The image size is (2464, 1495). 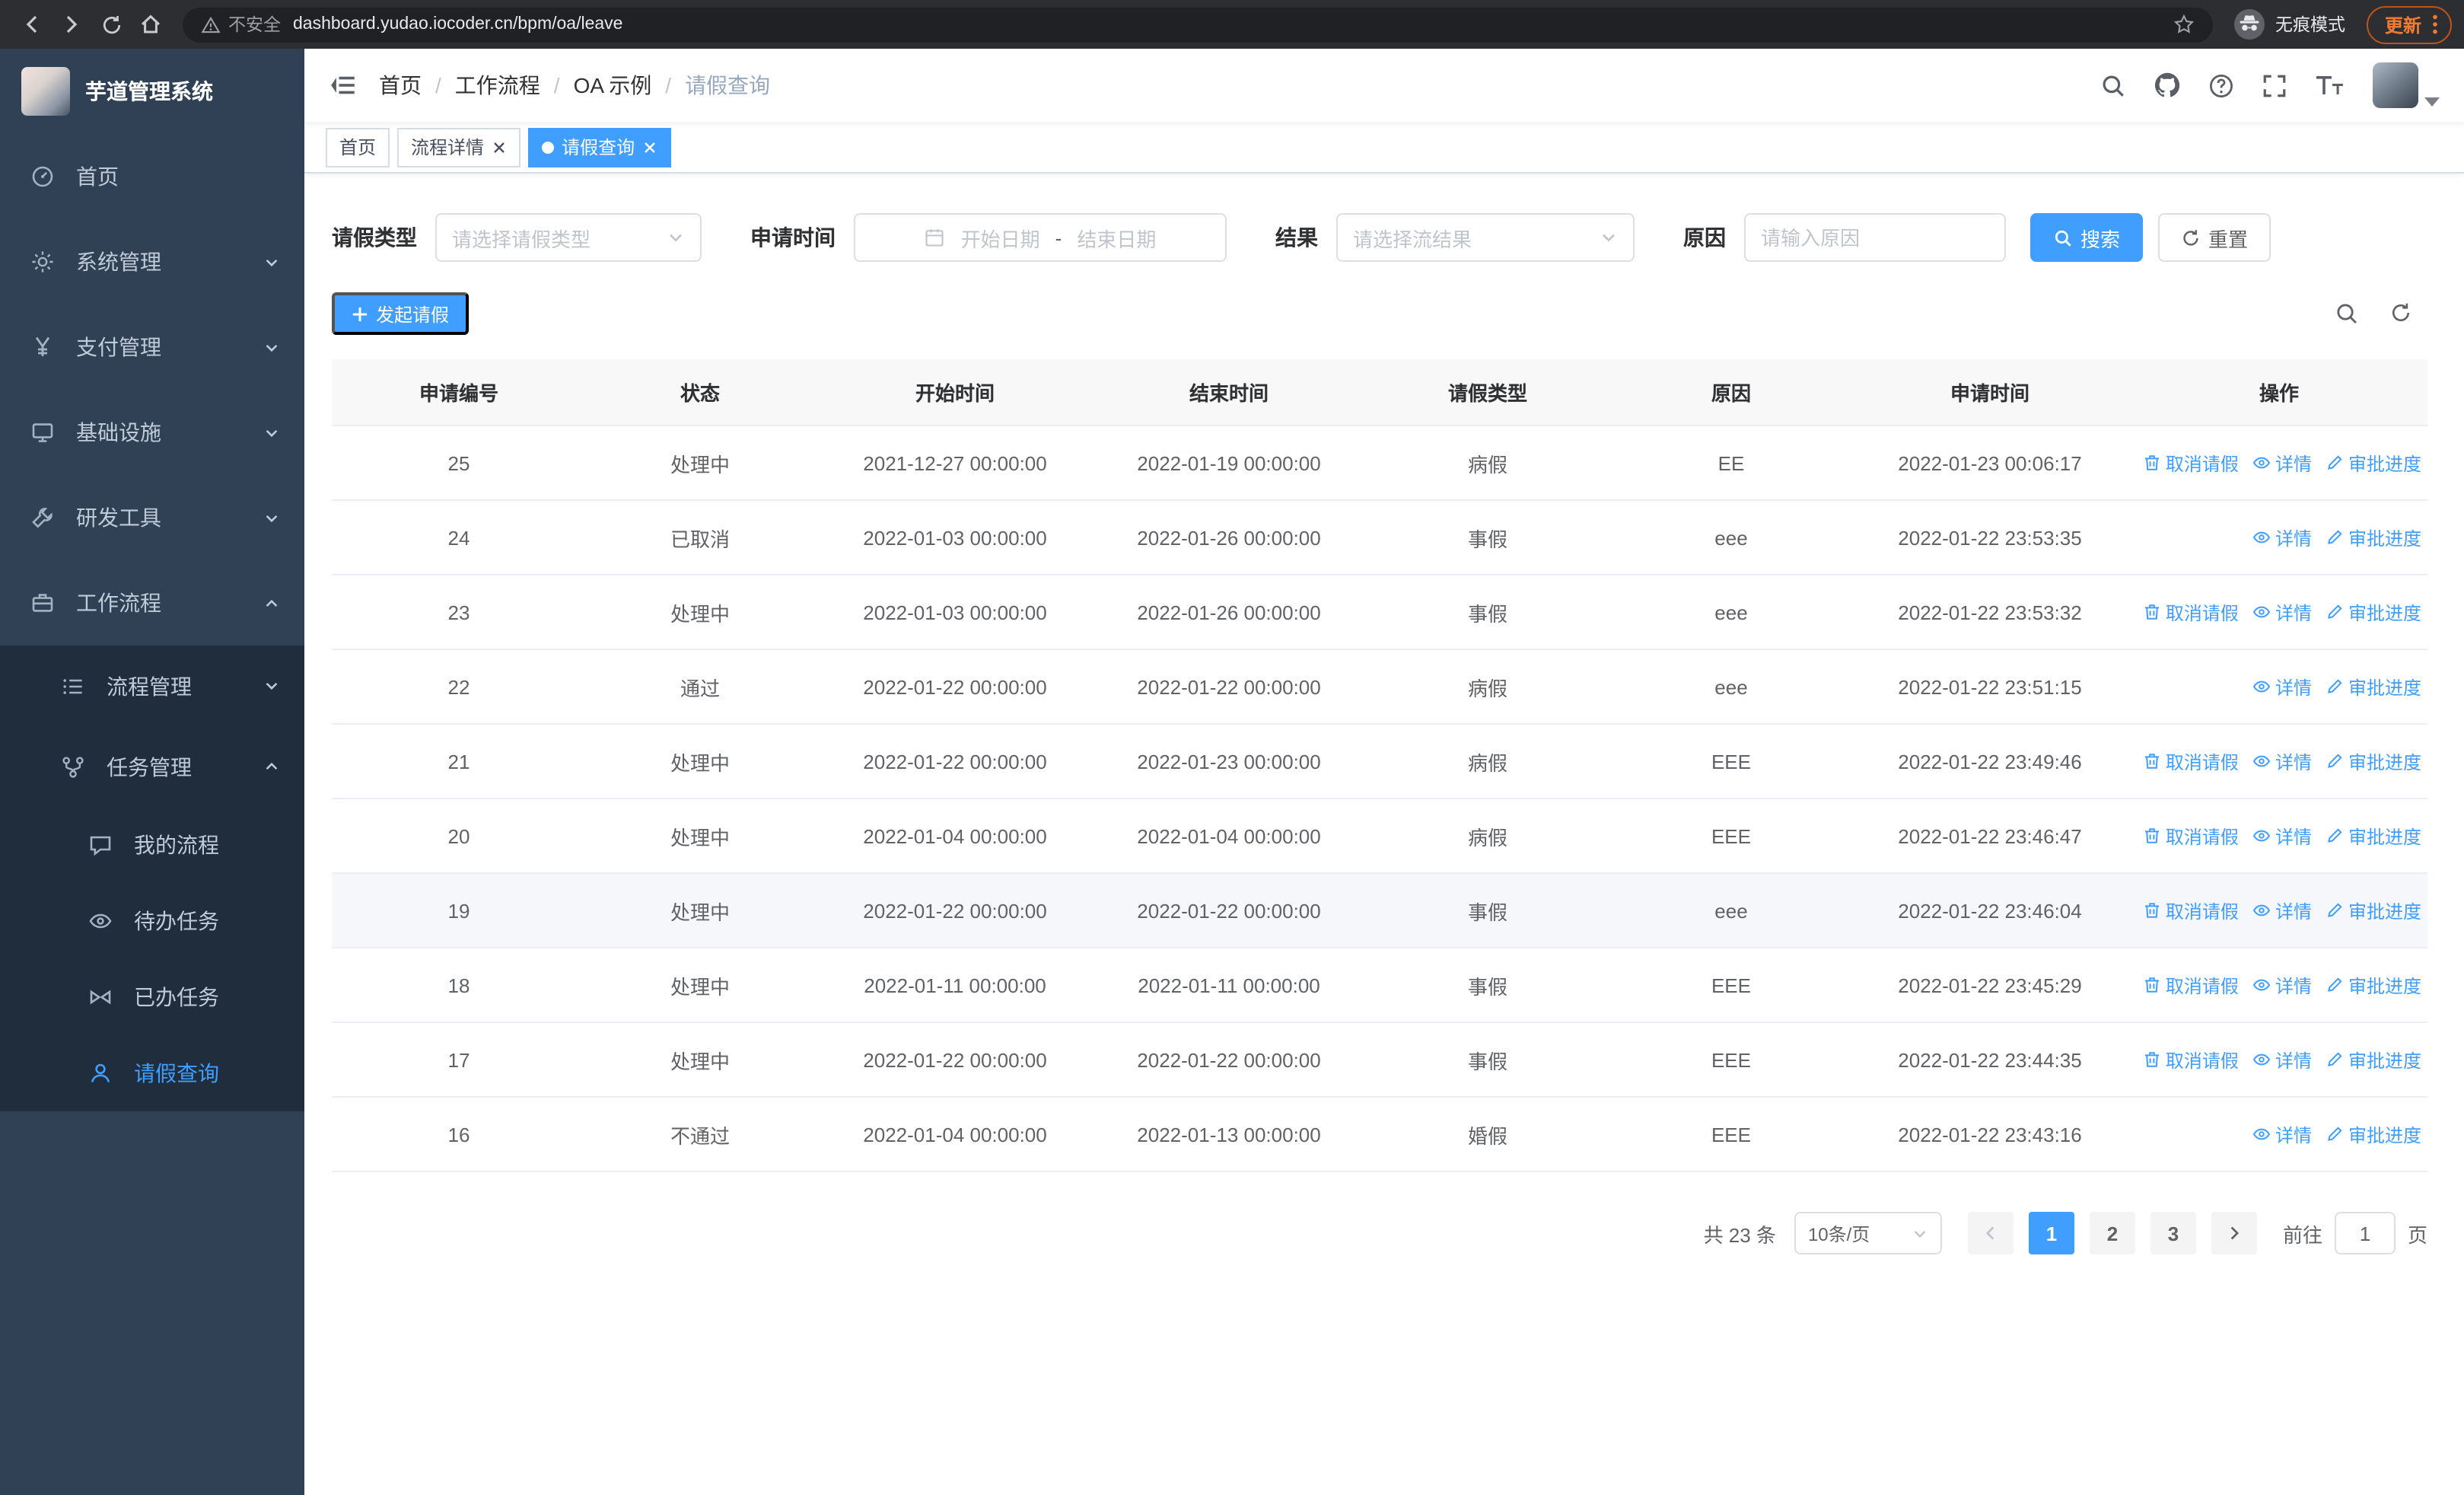 What do you see at coordinates (2051, 1233) in the screenshot?
I see `page-button-1: 1` at bounding box center [2051, 1233].